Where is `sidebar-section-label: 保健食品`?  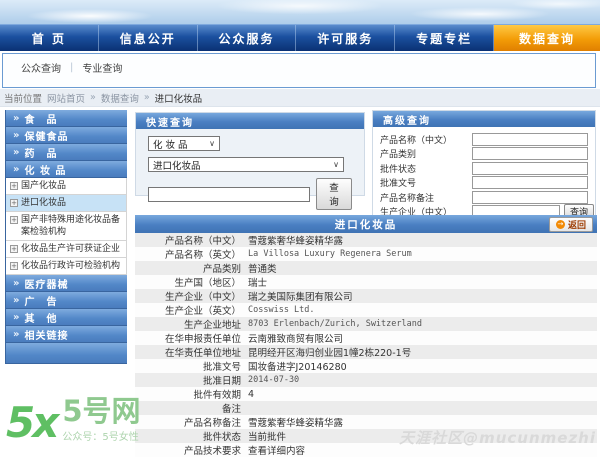
sidebar-section-label: 保健食品 is located at coordinates (46, 137).